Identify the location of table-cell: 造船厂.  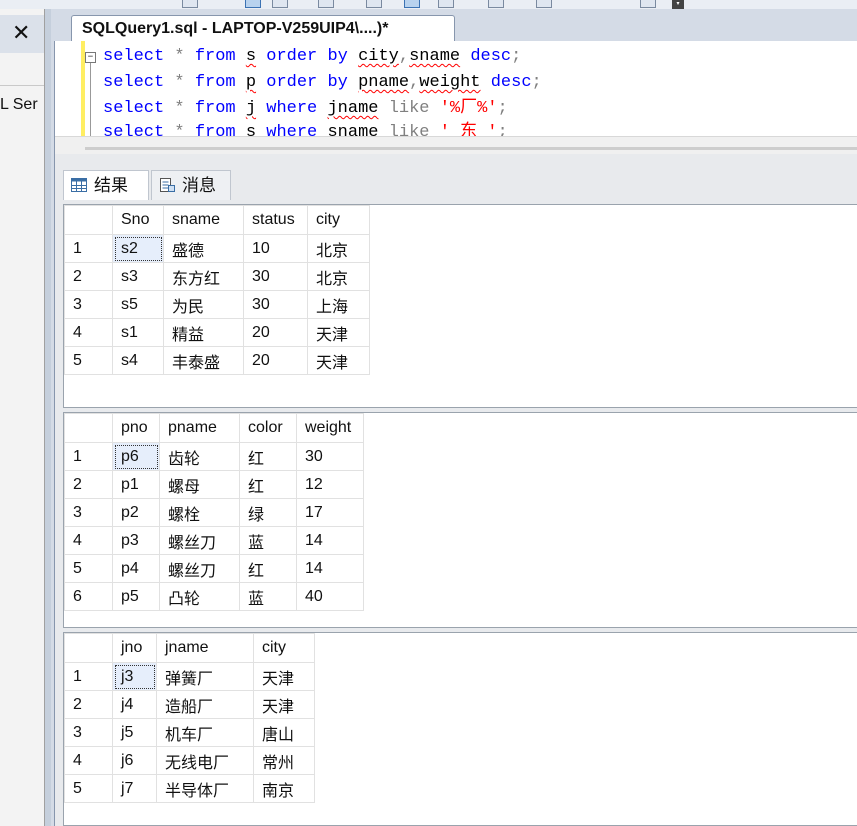
(205, 704).